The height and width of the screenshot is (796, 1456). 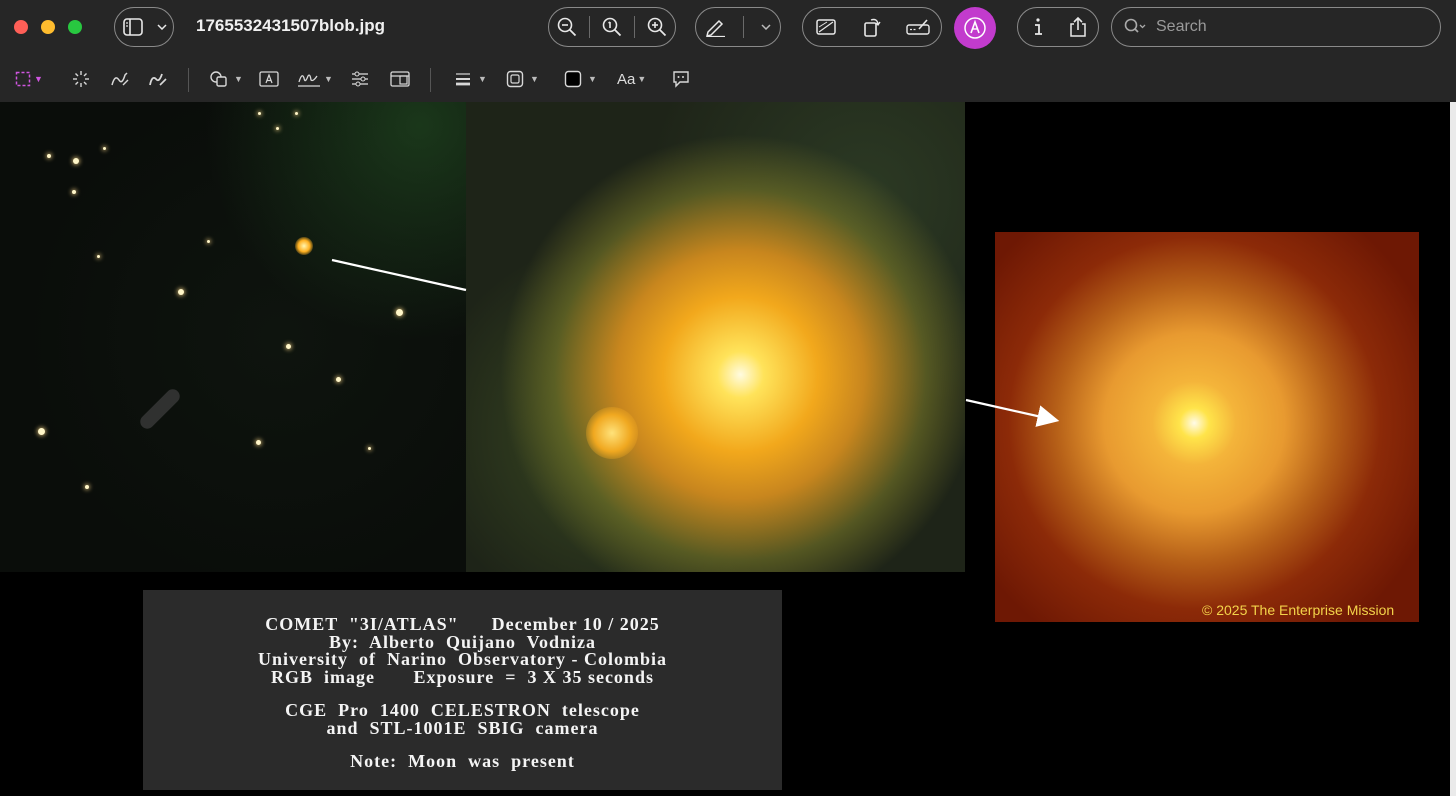 What do you see at coordinates (626, 79) in the screenshot?
I see `font-label: Aa` at bounding box center [626, 79].